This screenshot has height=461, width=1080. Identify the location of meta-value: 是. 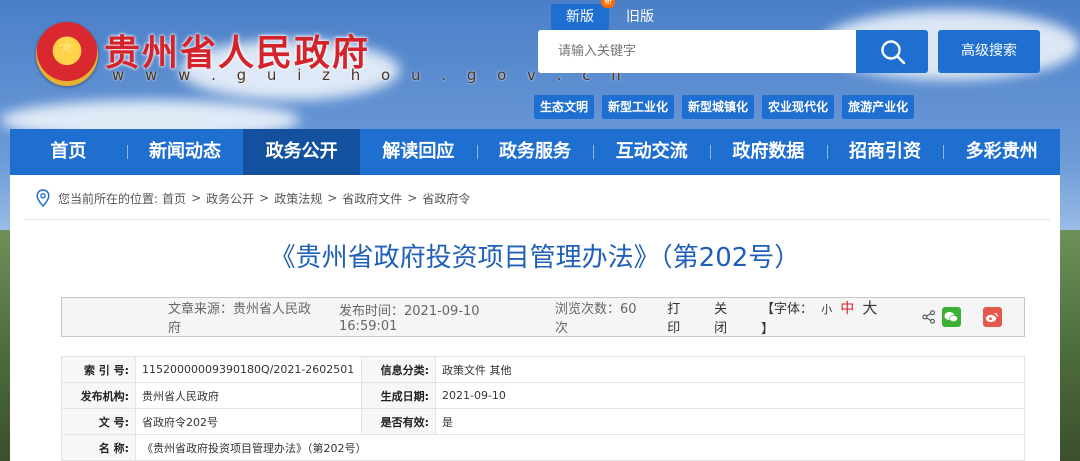
(730, 421).